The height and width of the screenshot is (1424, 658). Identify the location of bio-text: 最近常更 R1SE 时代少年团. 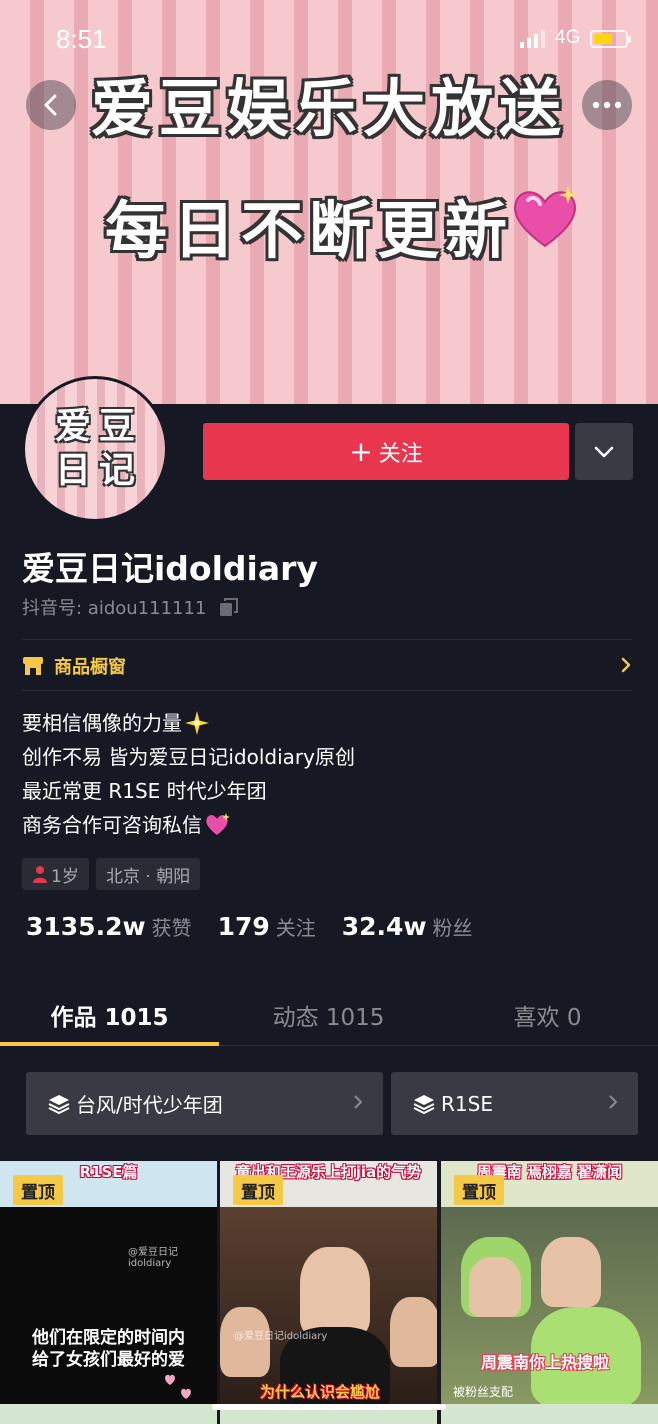
(144, 791).